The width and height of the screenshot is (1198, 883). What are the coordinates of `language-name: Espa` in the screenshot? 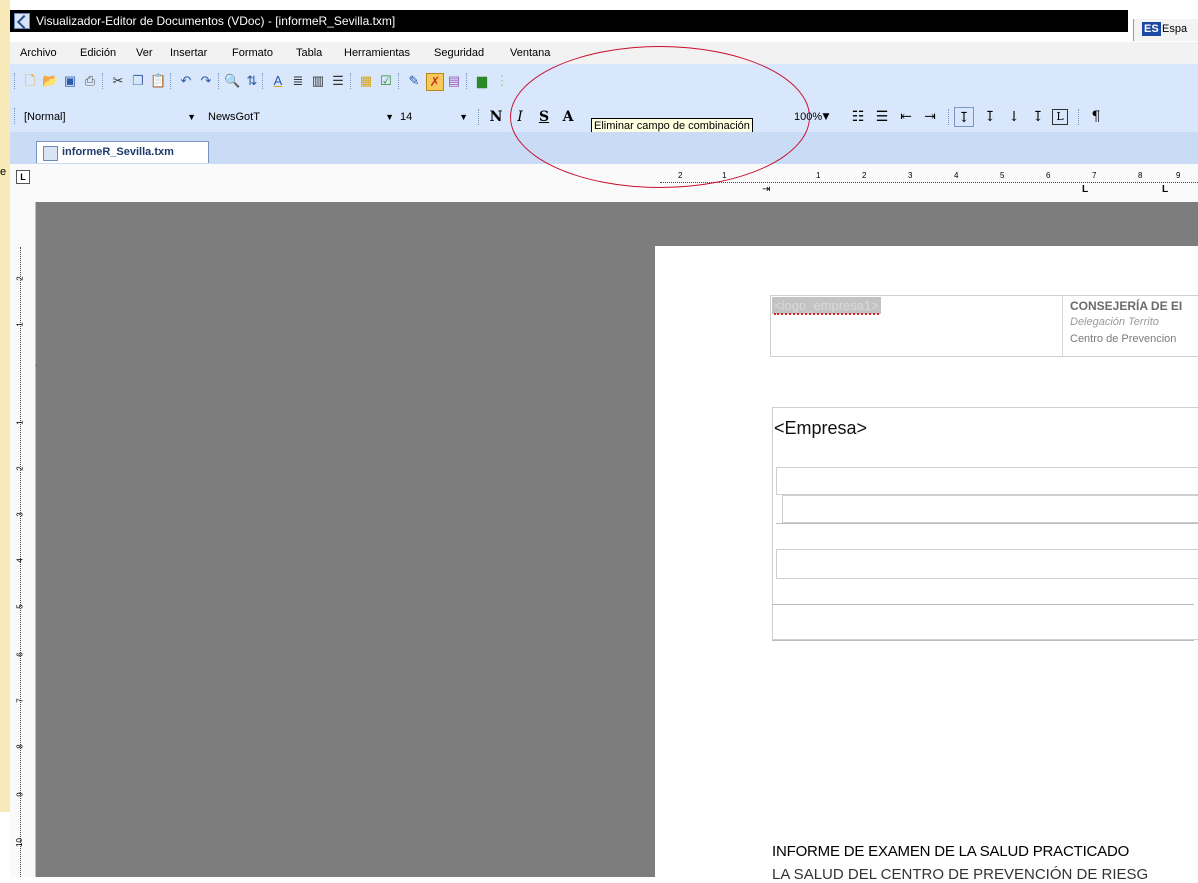 It's located at (1175, 29).